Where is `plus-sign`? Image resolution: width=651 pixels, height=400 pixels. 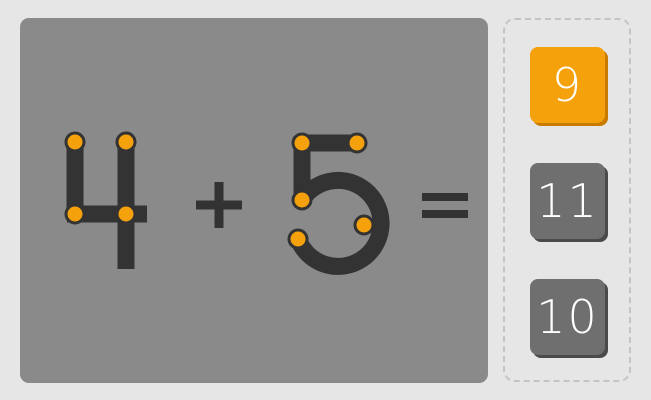 plus-sign is located at coordinates (219, 205).